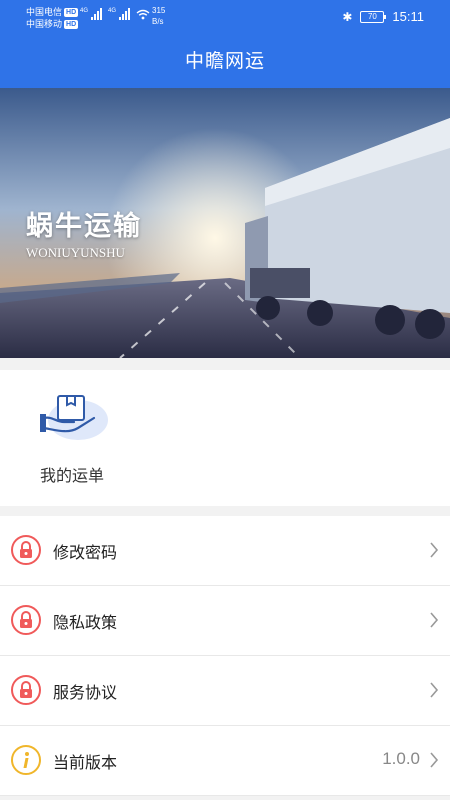 The width and height of the screenshot is (450, 800). Describe the element at coordinates (158, 21) in the screenshot. I see `speed-unit: B/s` at that location.